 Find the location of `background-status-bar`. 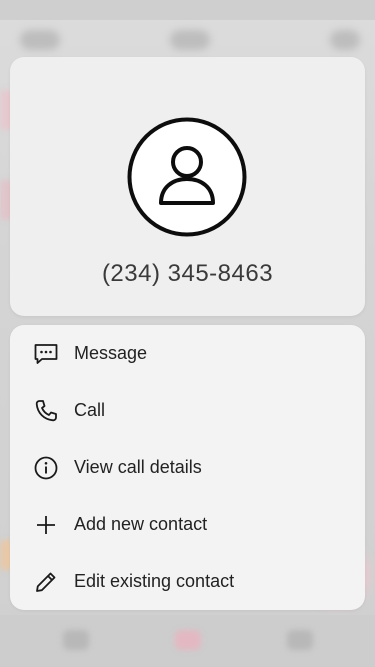

background-status-bar is located at coordinates (187, 10).